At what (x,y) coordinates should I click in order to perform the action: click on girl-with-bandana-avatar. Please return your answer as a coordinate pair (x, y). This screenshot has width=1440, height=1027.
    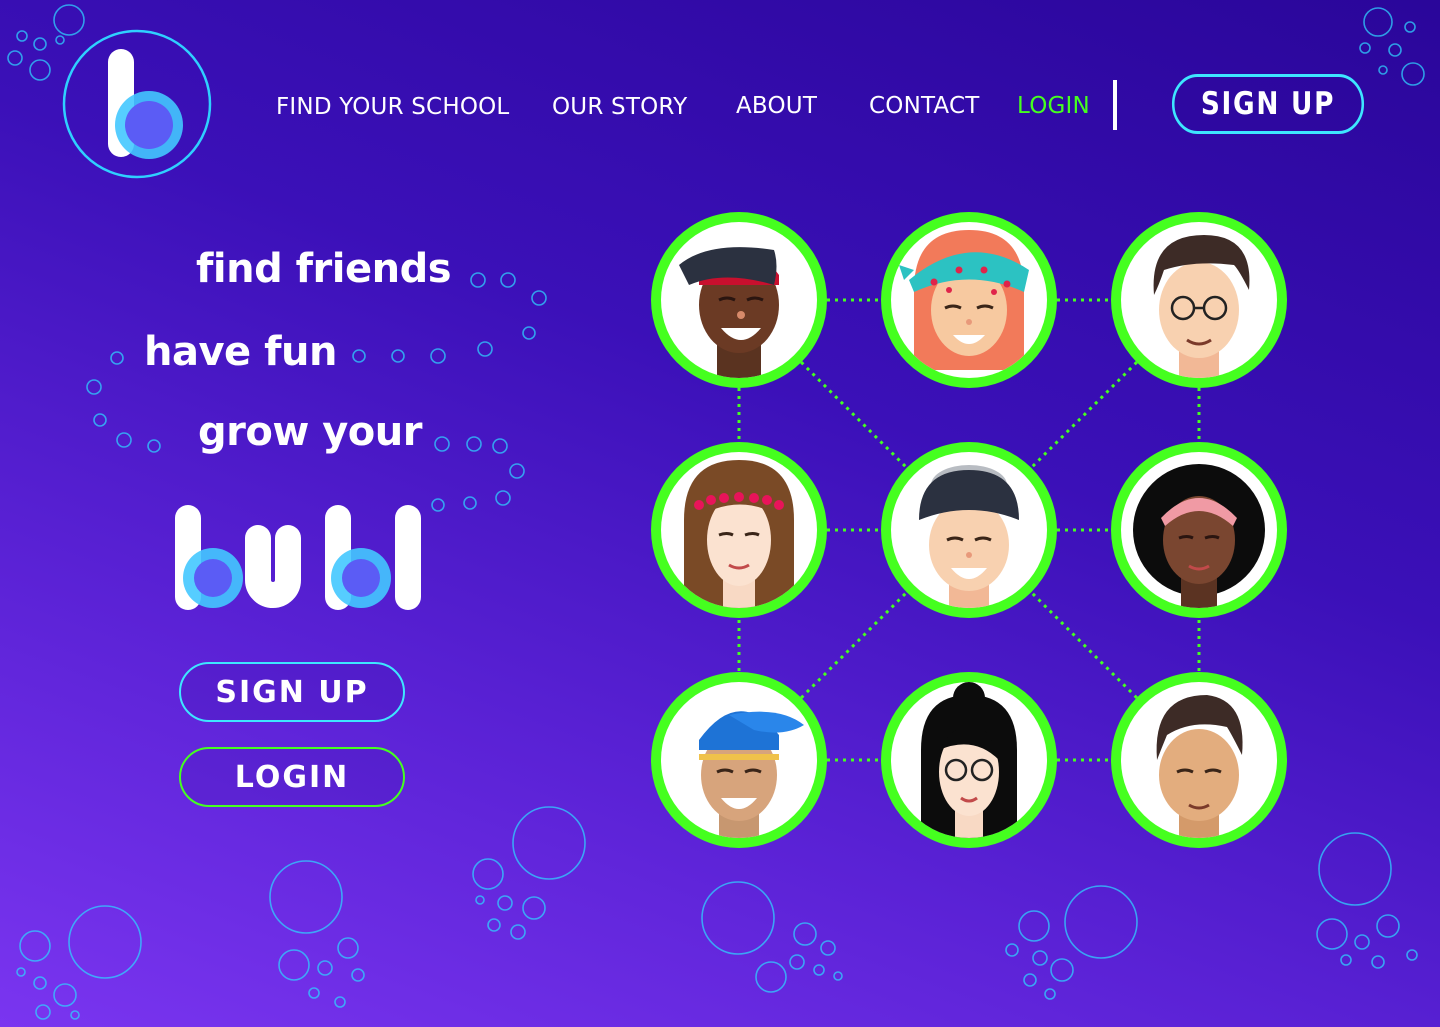
    Looking at the image, I should click on (969, 300).